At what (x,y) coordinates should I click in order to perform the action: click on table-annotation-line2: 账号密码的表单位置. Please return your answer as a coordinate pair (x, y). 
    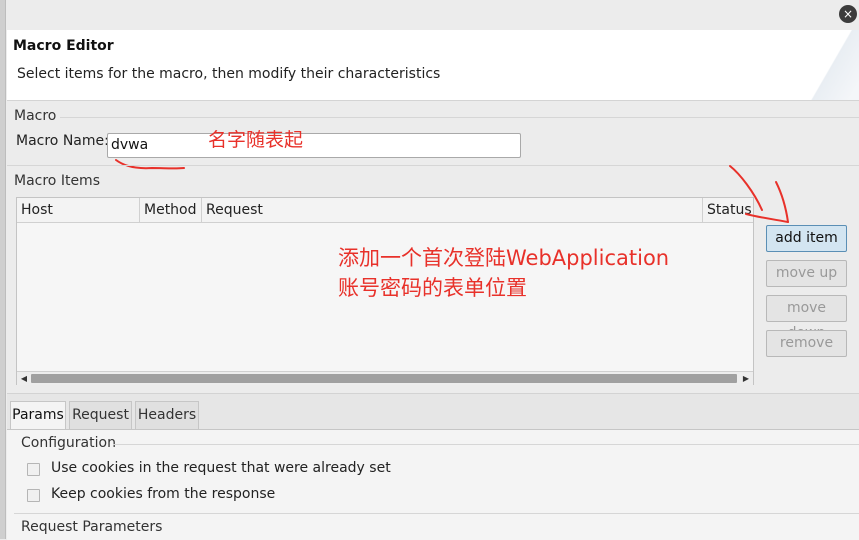
    Looking at the image, I should click on (432, 288).